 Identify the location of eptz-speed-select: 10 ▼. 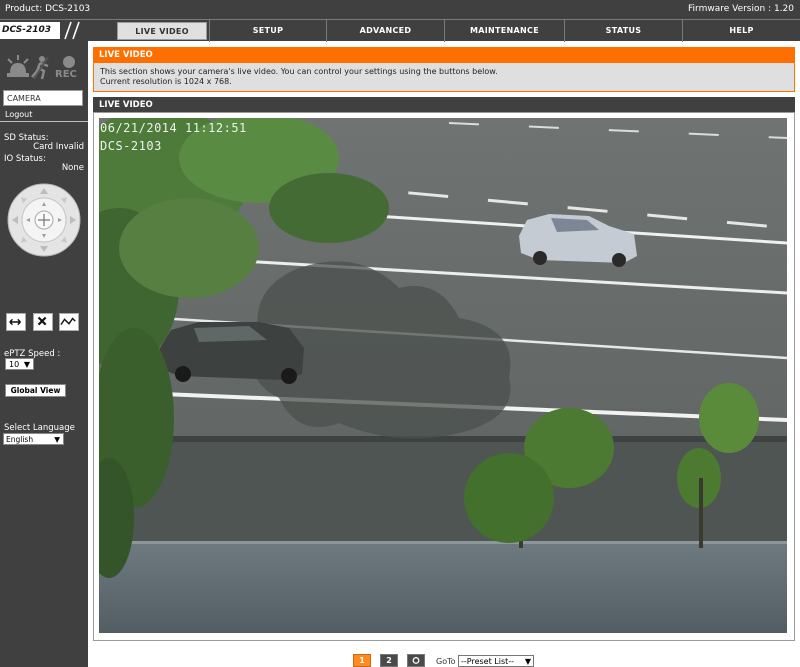
(19, 364).